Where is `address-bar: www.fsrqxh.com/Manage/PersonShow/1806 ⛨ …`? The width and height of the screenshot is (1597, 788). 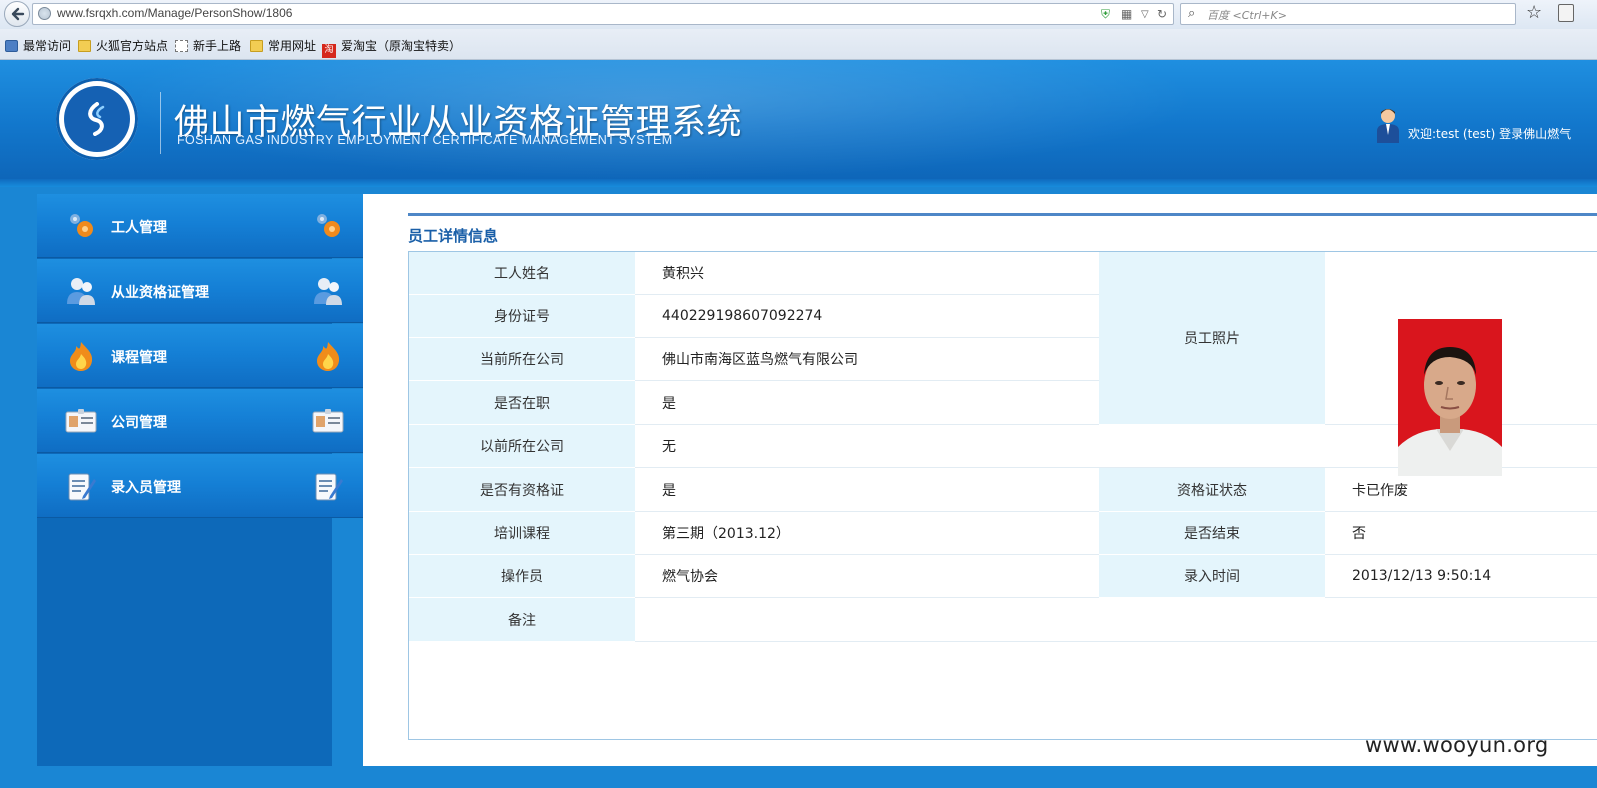
address-bar: www.fsrqxh.com/Manage/PersonShow/1806 ⛨ … is located at coordinates (603, 14).